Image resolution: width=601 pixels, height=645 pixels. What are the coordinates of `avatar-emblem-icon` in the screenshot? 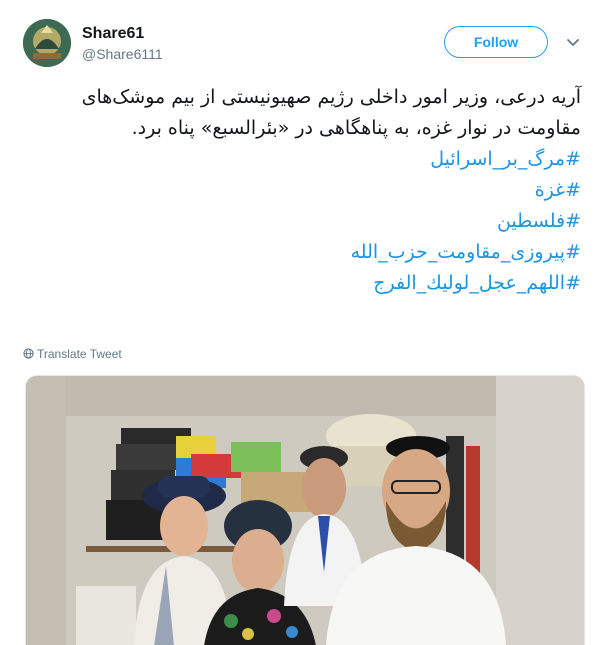 It's located at (47, 43).